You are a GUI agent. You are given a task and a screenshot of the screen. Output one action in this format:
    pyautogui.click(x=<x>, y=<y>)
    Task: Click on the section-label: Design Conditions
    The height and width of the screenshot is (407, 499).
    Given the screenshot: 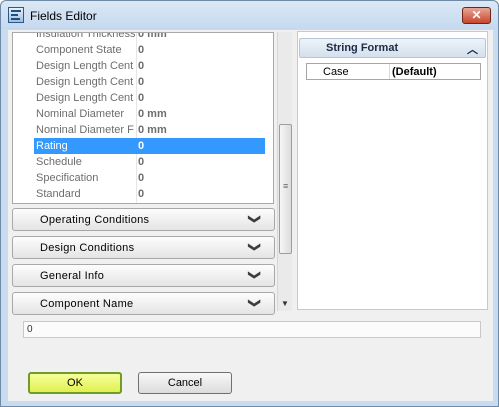 What is the action you would take?
    pyautogui.click(x=87, y=248)
    